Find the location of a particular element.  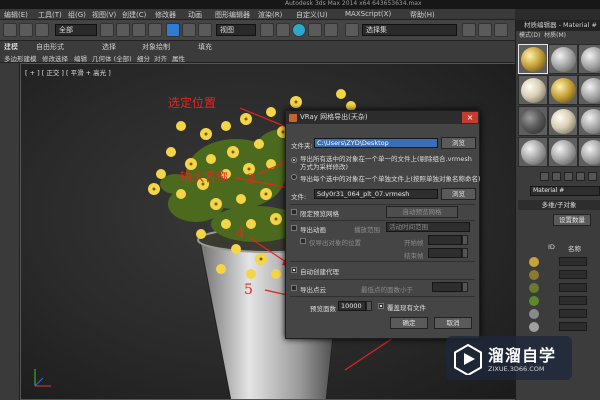

watermark-url: ZIXUE.3D66.COM is located at coordinates (516, 369).